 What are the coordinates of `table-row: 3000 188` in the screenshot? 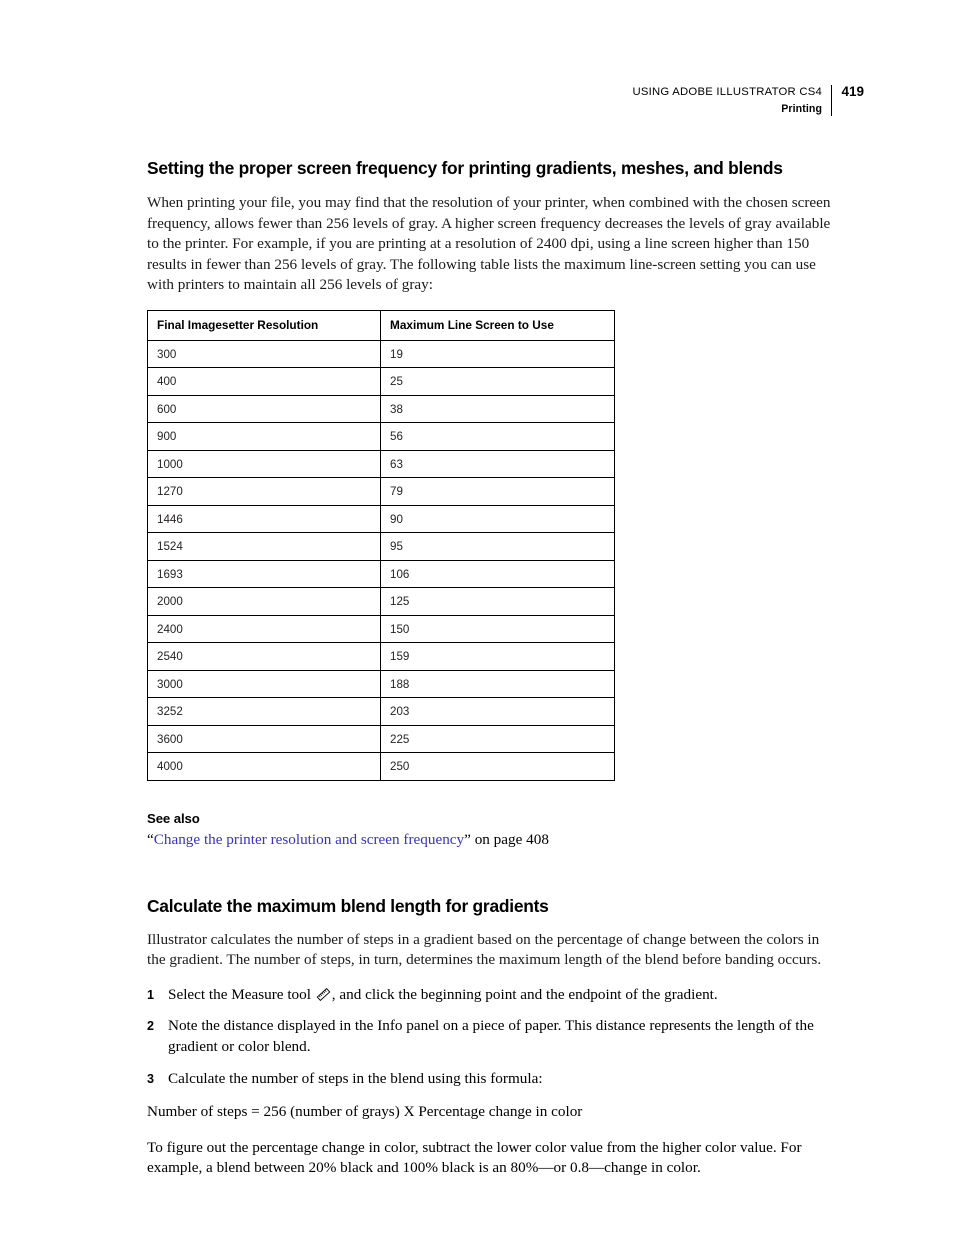 It's located at (381, 684).